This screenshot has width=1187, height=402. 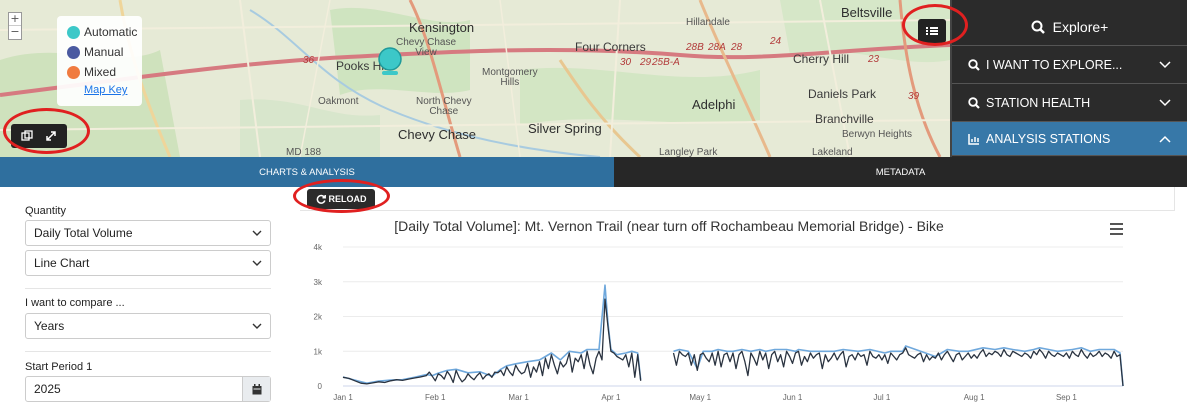 I want to click on list-button, so click(x=932, y=31).